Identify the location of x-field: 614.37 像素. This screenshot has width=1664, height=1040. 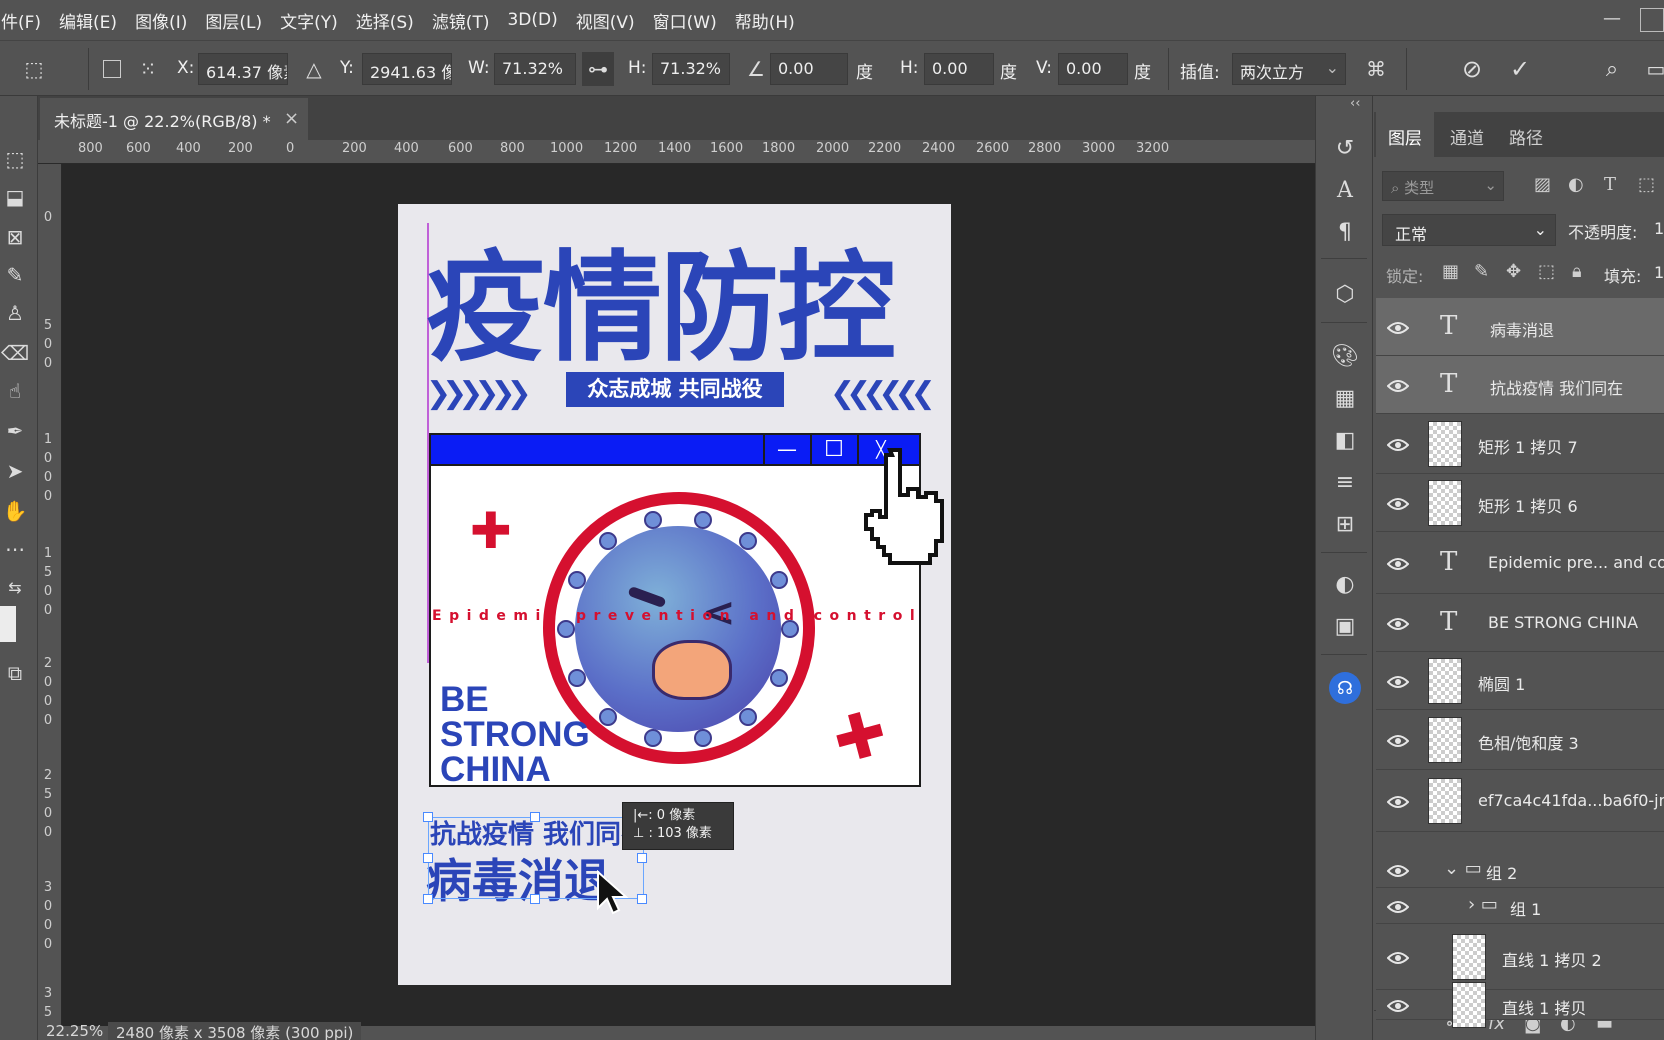
(243, 69).